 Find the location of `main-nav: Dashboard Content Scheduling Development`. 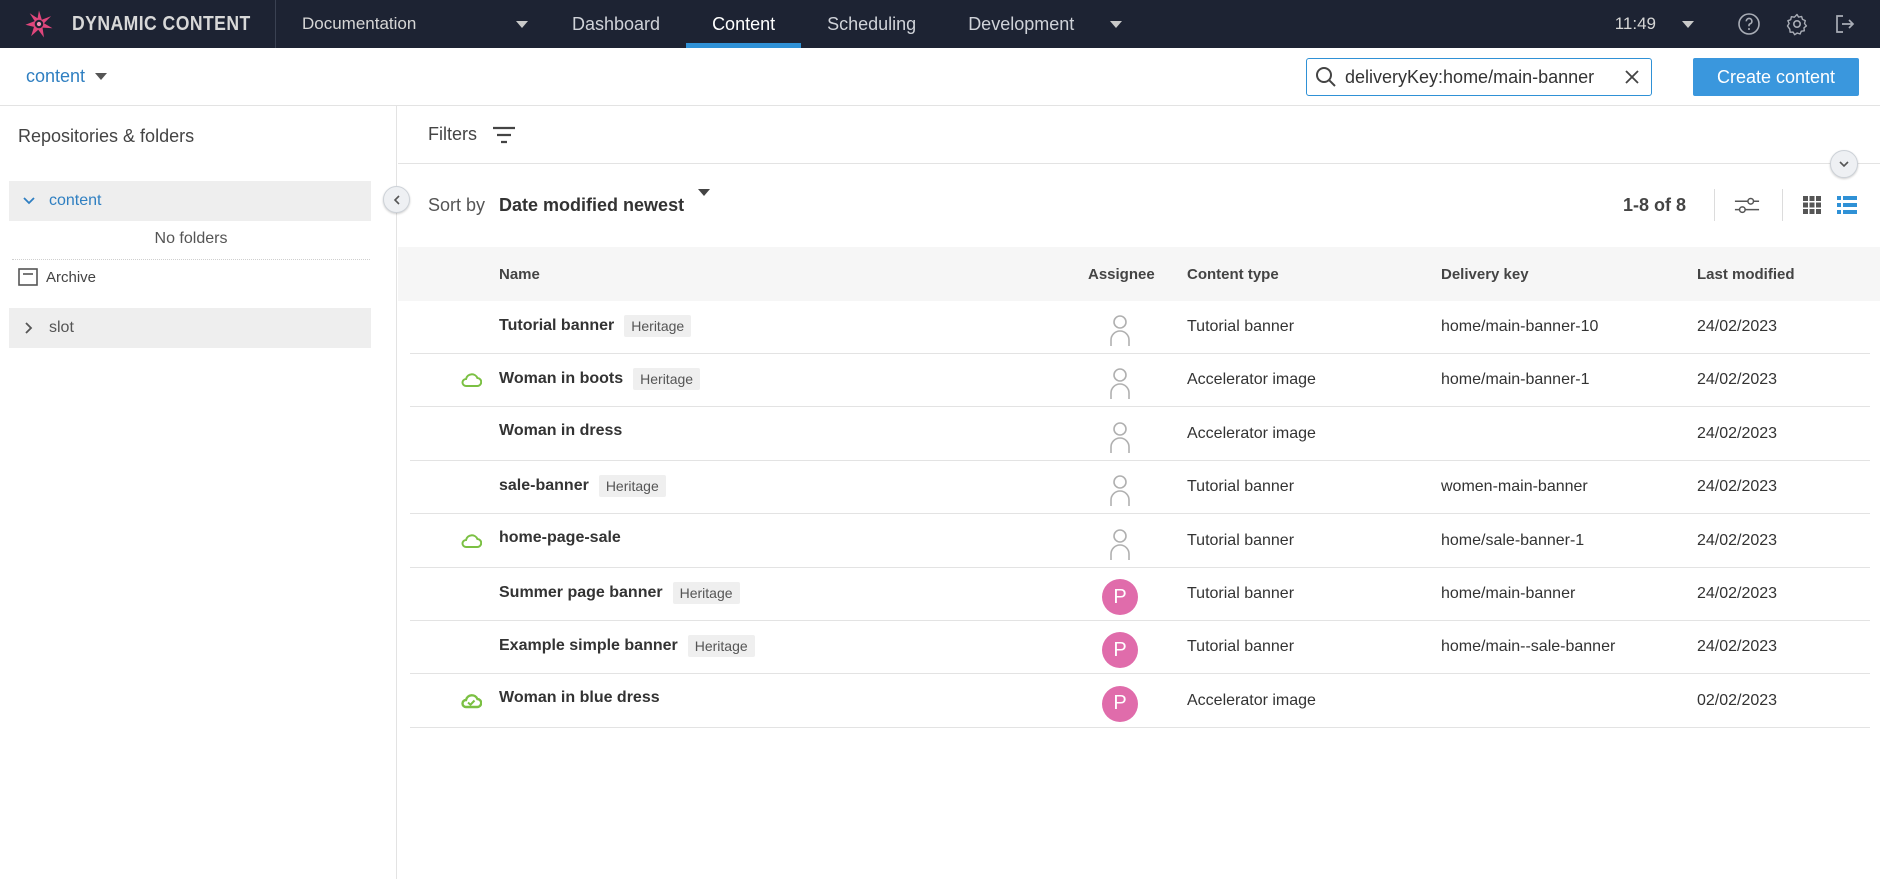

main-nav: Dashboard Content Scheduling Development is located at coordinates (839, 24).